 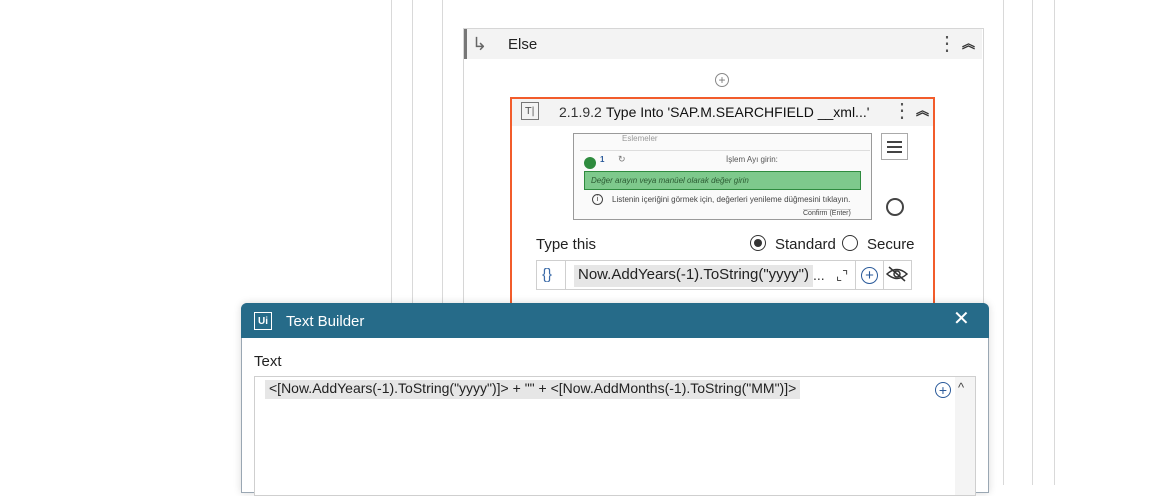 I want to click on uipath-logo-icon: Ui, so click(x=263, y=321).